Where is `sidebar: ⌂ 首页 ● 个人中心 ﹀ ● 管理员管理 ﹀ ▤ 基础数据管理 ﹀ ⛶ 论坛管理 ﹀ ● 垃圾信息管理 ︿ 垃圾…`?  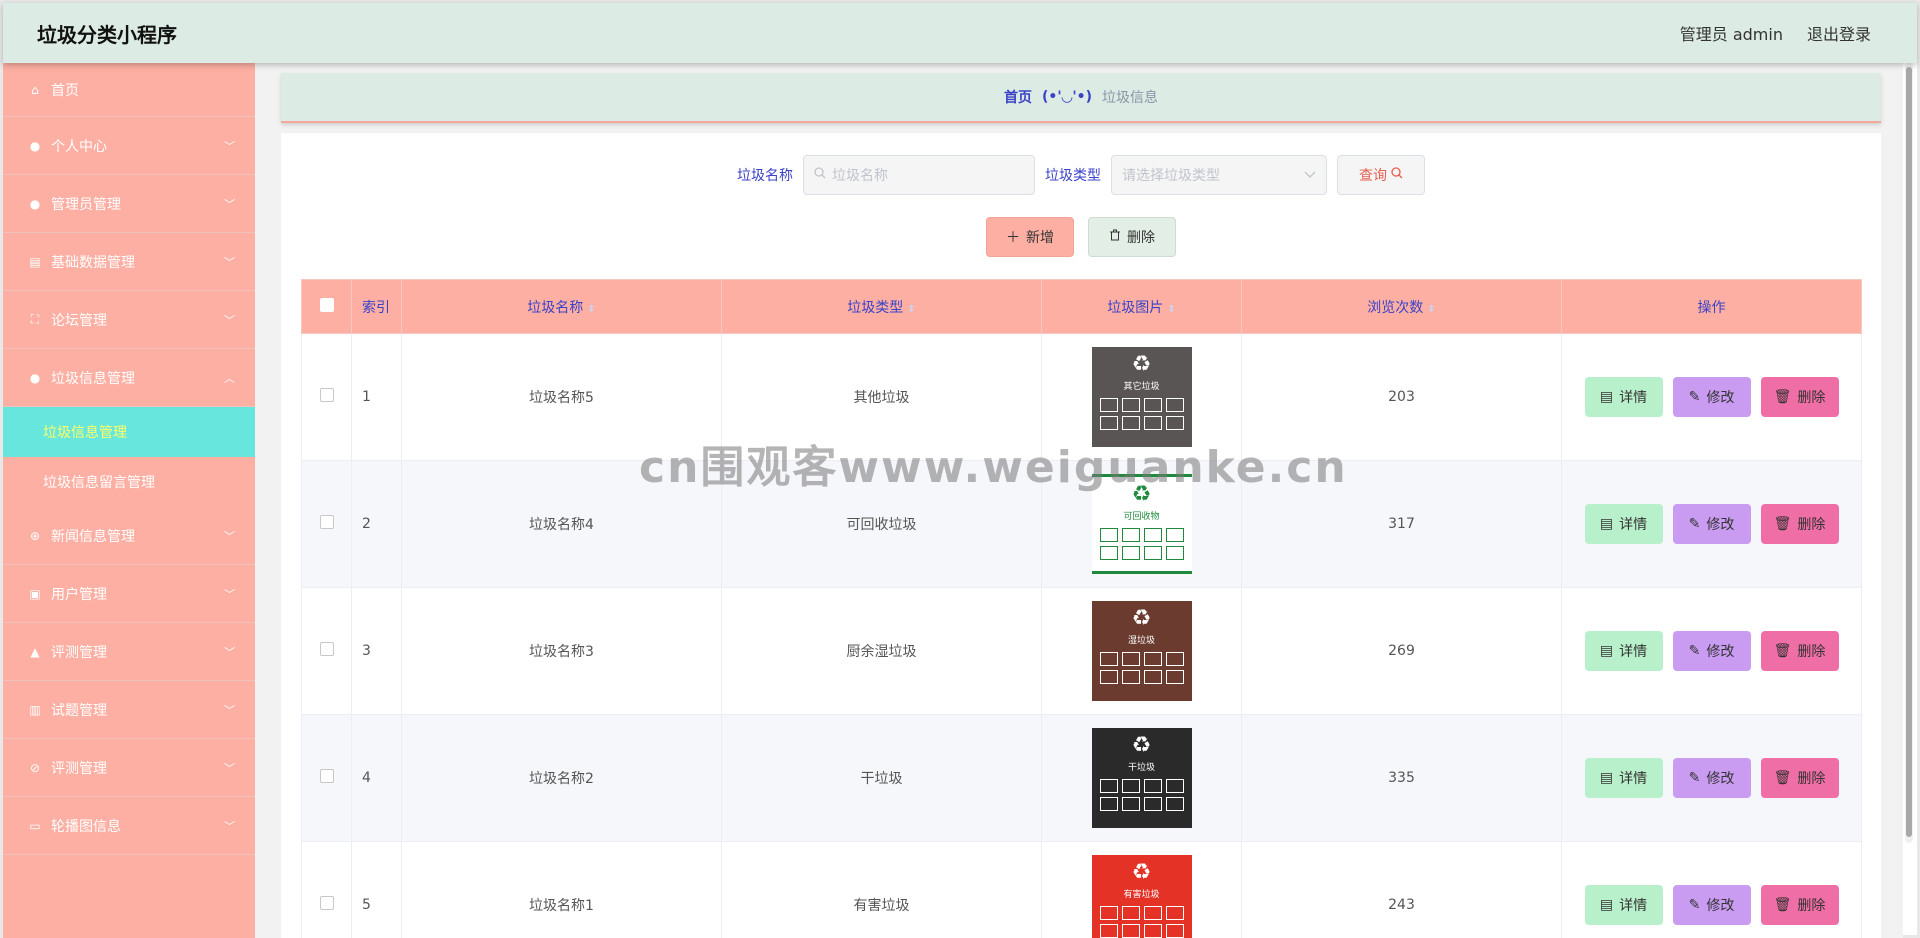 sidebar: ⌂ 首页 ● 个人中心 ﹀ ● 管理员管理 ﹀ ▤ 基础数据管理 ﹀ ⛶ 论坛管理 ﹀ ● 垃圾信息管理 ︿ 垃圾… is located at coordinates (129, 500).